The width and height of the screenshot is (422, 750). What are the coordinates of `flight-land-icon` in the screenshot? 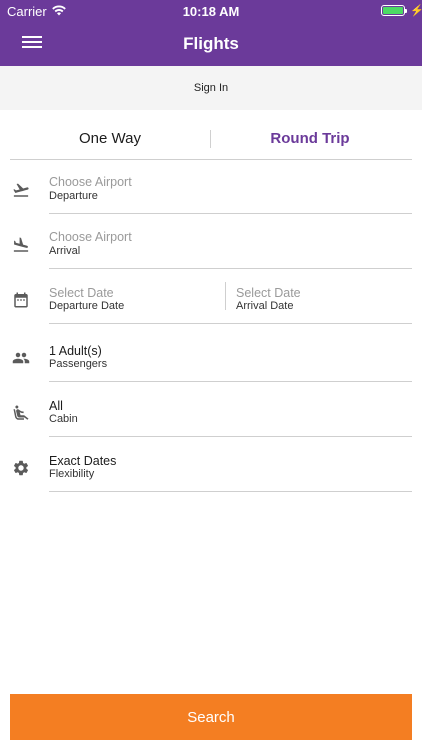 It's located at (21, 244).